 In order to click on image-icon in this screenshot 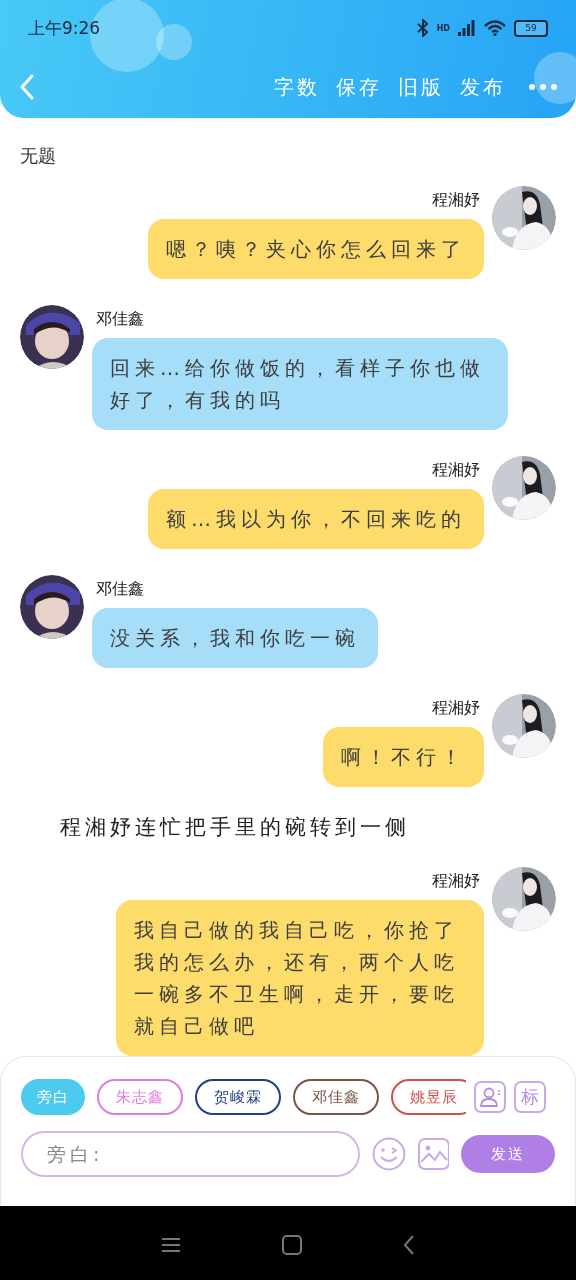, I will do `click(433, 1154)`.